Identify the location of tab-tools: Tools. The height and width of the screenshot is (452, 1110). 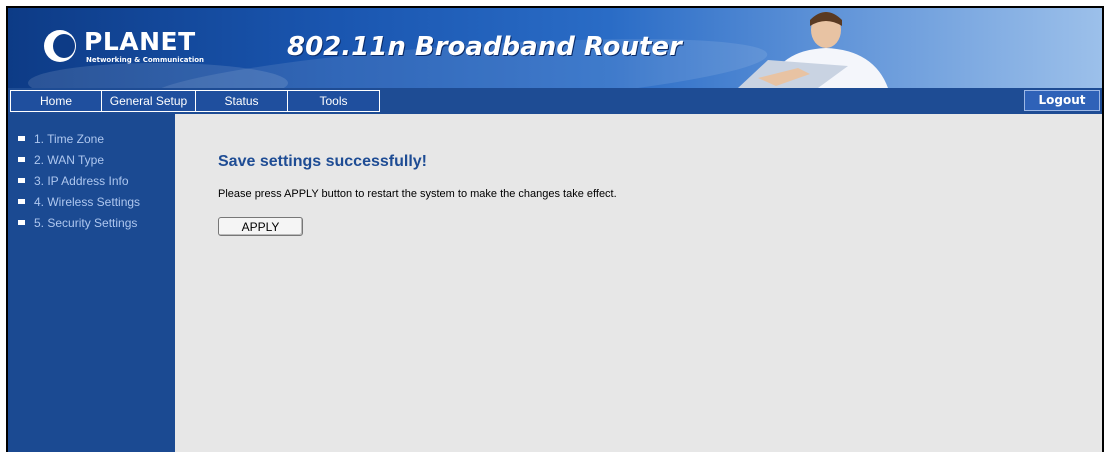
(334, 101).